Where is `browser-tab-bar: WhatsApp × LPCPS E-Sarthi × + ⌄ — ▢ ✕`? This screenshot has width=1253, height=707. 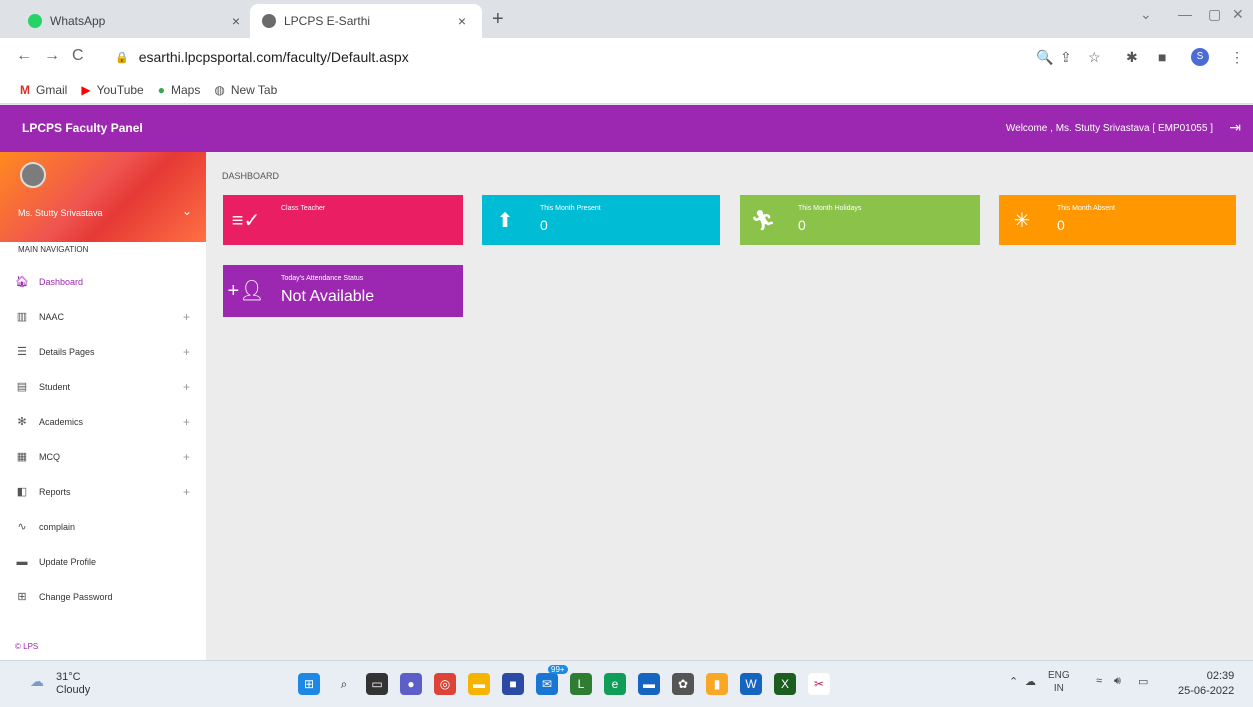 browser-tab-bar: WhatsApp × LPCPS E-Sarthi × + ⌄ — ▢ ✕ is located at coordinates (626, 19).